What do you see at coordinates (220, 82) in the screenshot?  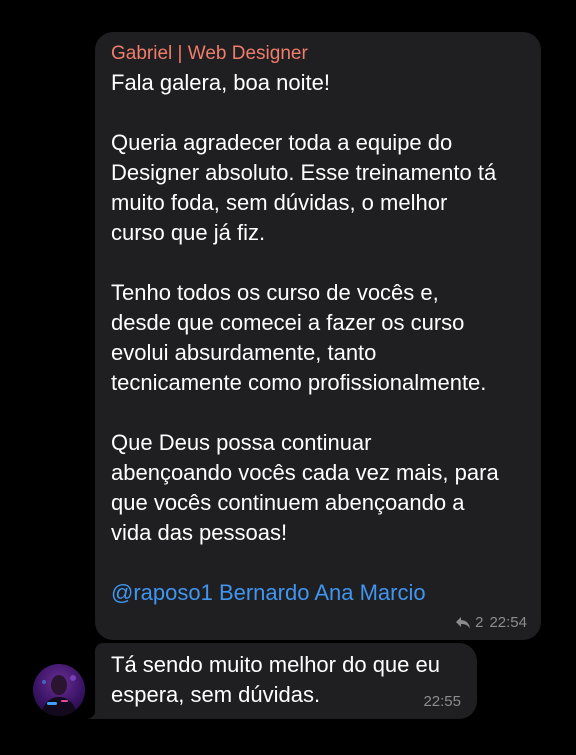 I see `message-paragraph: Fala galera, boa noite!` at bounding box center [220, 82].